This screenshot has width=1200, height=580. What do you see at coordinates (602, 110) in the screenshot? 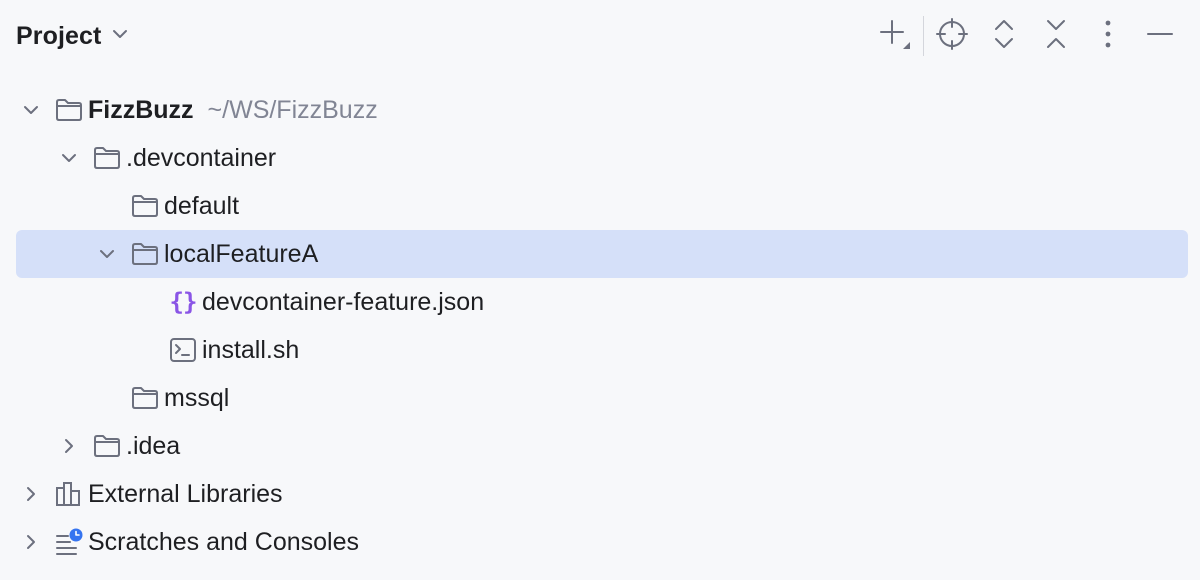
I see `tree-node-fizzbuzz: FizzBuzz ~/WS/FizzBuzz` at bounding box center [602, 110].